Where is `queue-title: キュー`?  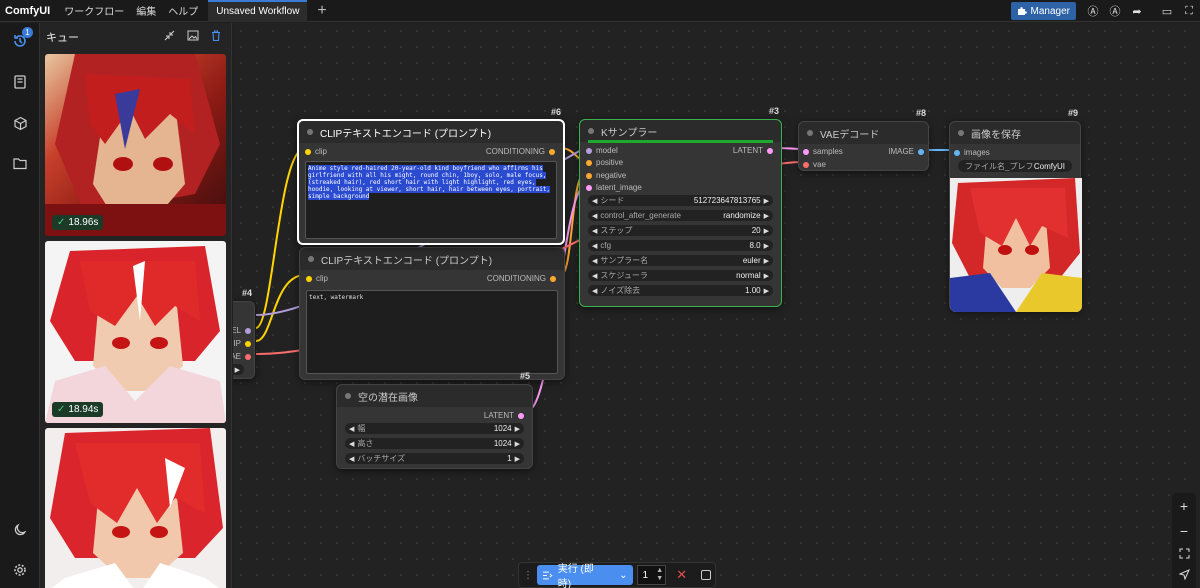 queue-title: キュー is located at coordinates (62, 38).